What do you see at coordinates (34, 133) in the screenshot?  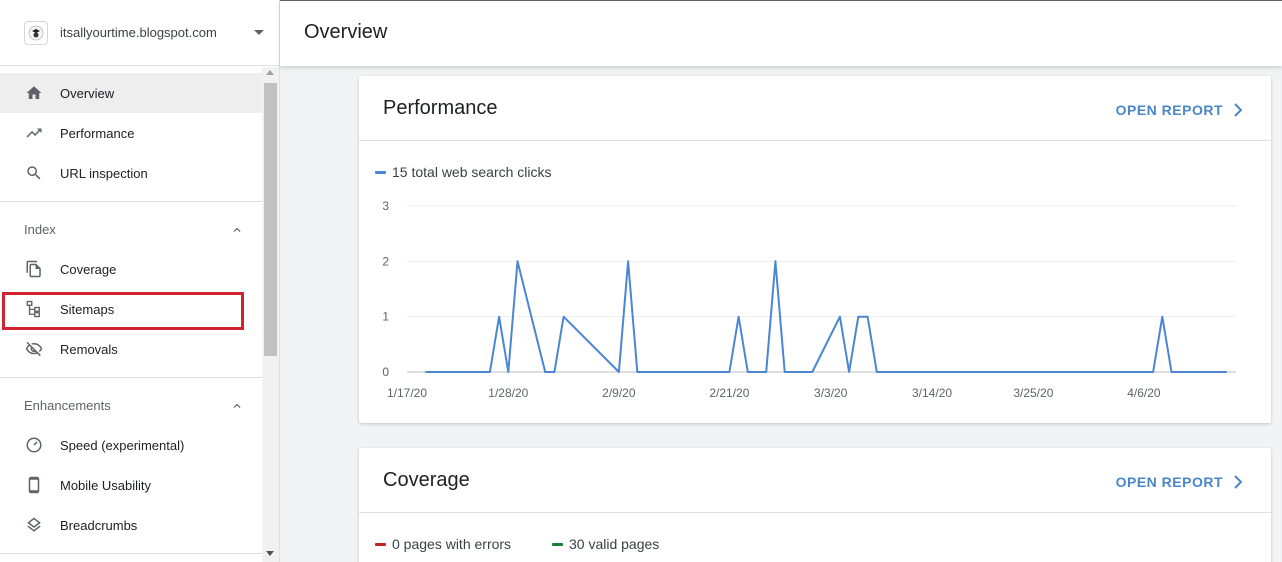 I see `trending-up-icon` at bounding box center [34, 133].